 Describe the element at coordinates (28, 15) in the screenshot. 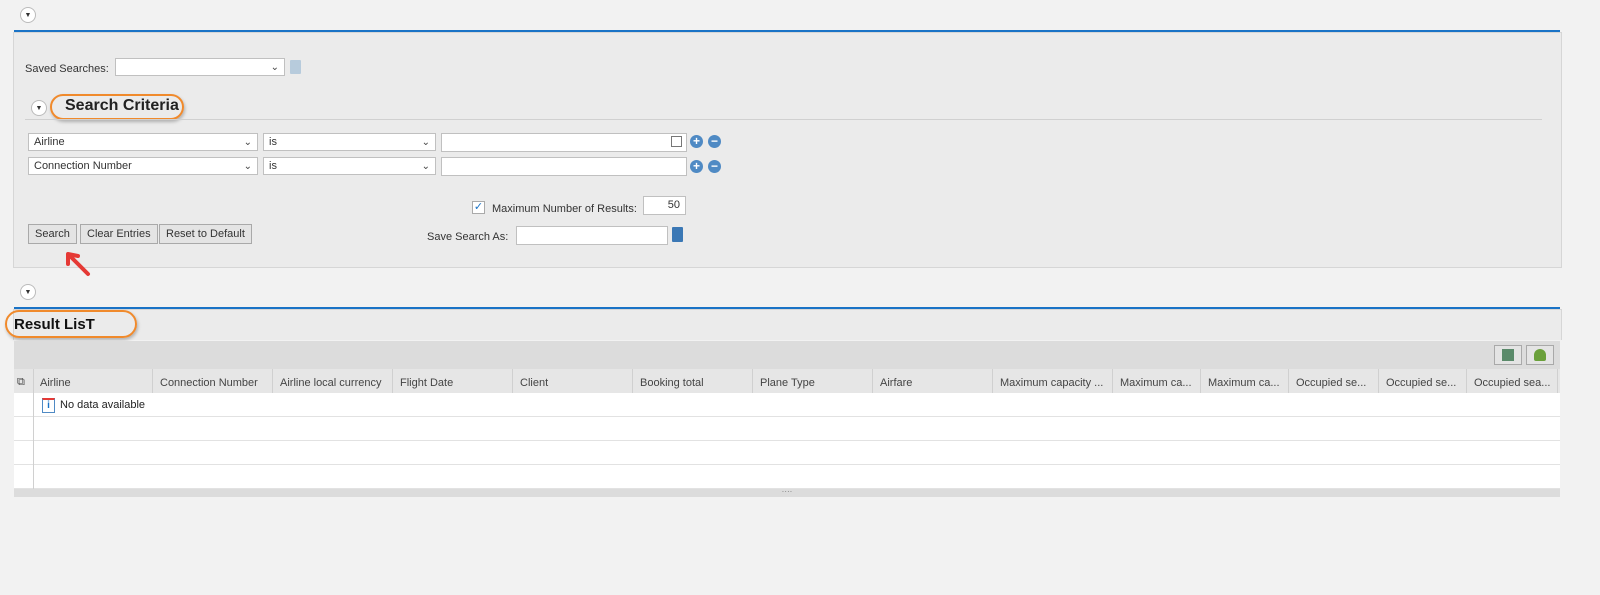

I see `collapse-search-toggle: ▼` at that location.